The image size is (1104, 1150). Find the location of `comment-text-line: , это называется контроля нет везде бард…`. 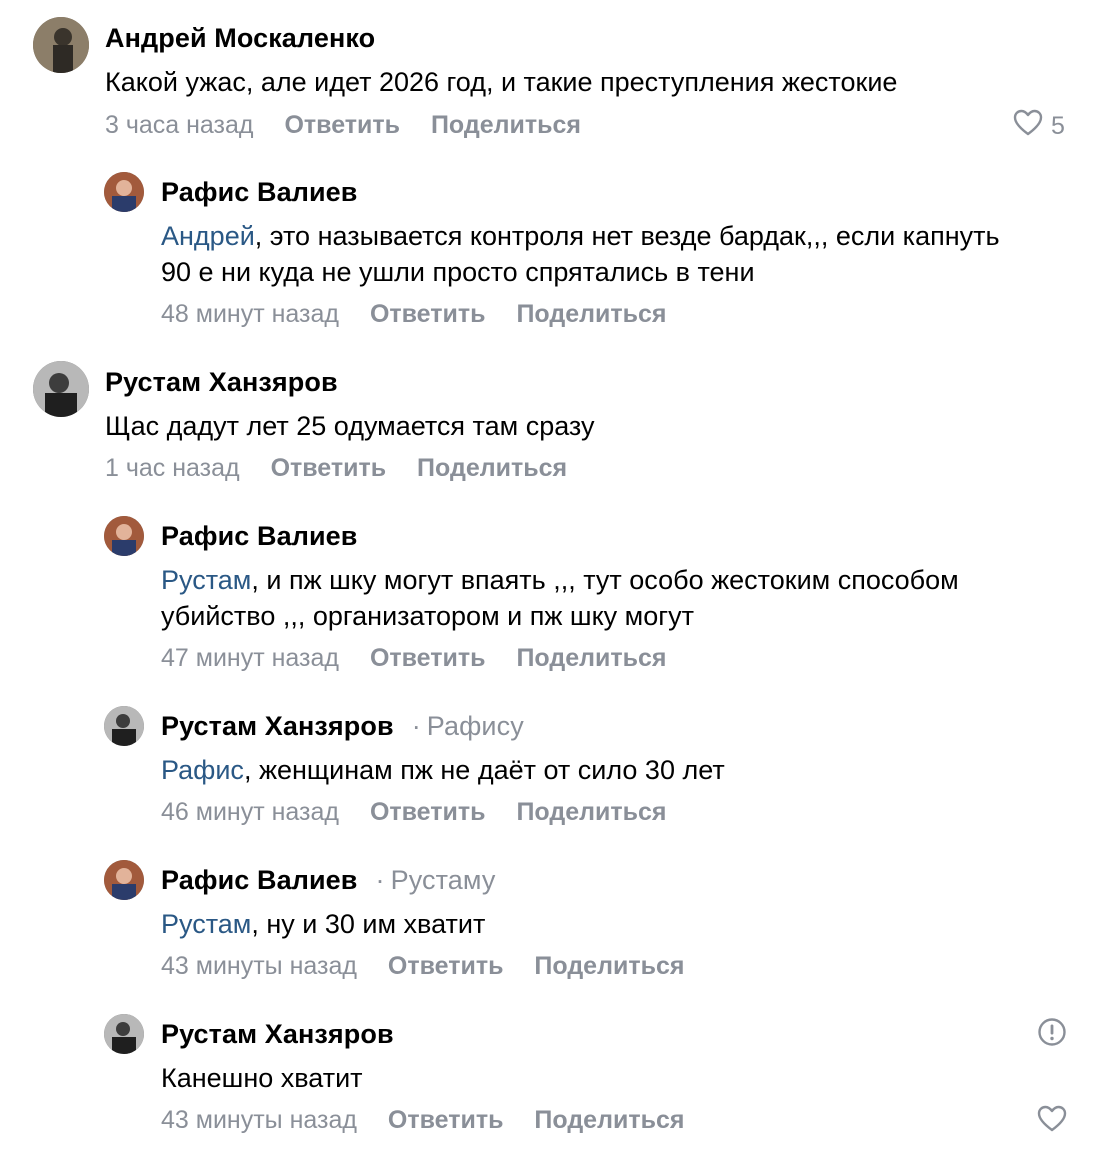

comment-text-line: , это называется контроля нет везде бард… is located at coordinates (627, 236).